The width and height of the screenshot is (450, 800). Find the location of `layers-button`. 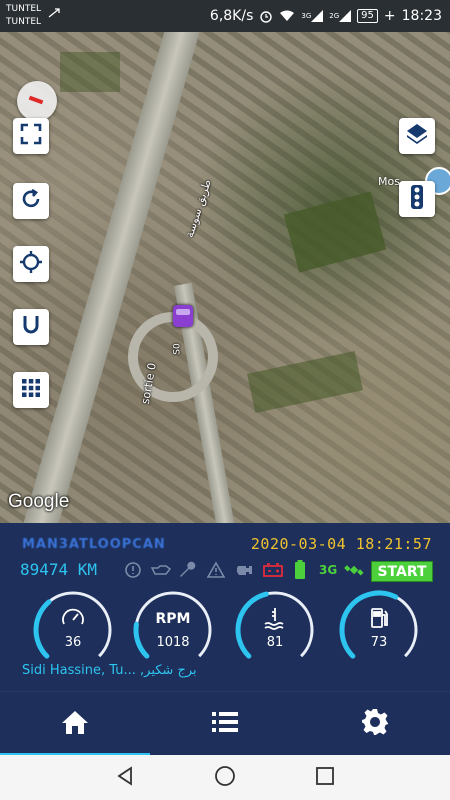

layers-button is located at coordinates (417, 136).